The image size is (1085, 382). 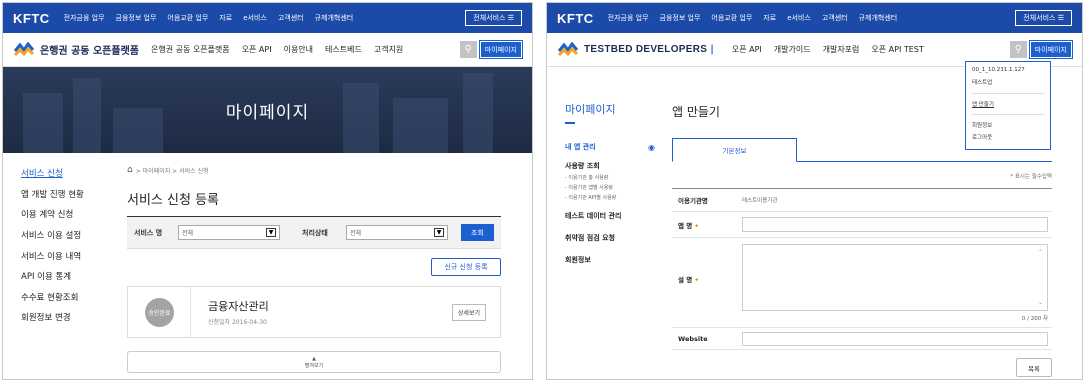 I want to click on sidebar-item-member: 회원정보, so click(x=610, y=260).